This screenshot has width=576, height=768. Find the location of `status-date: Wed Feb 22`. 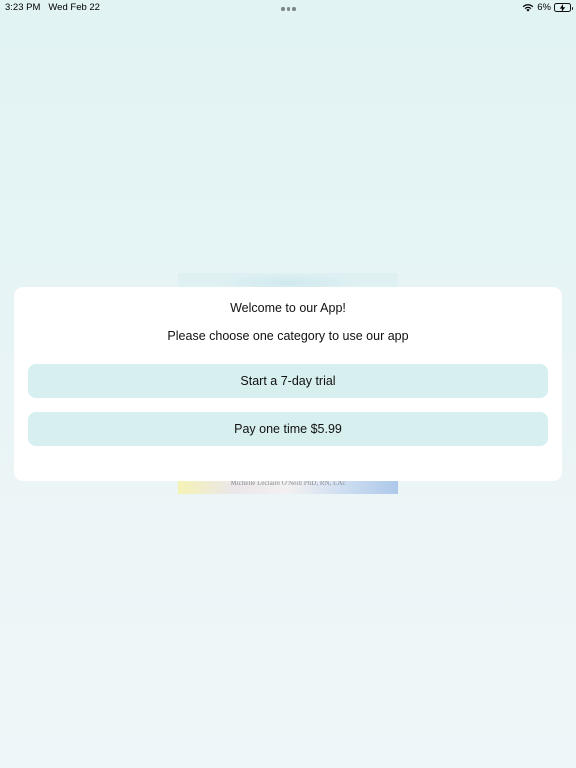

status-date: Wed Feb 22 is located at coordinates (74, 7).